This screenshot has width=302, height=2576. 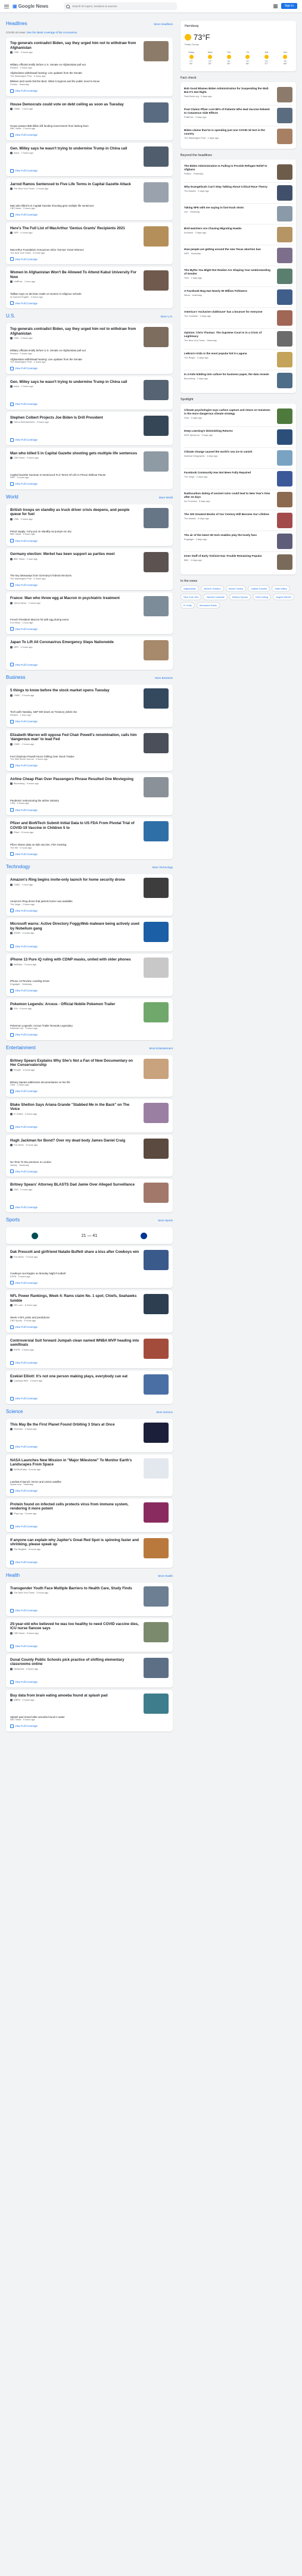 What do you see at coordinates (275, 6) in the screenshot?
I see `apps-grid-icon` at bounding box center [275, 6].